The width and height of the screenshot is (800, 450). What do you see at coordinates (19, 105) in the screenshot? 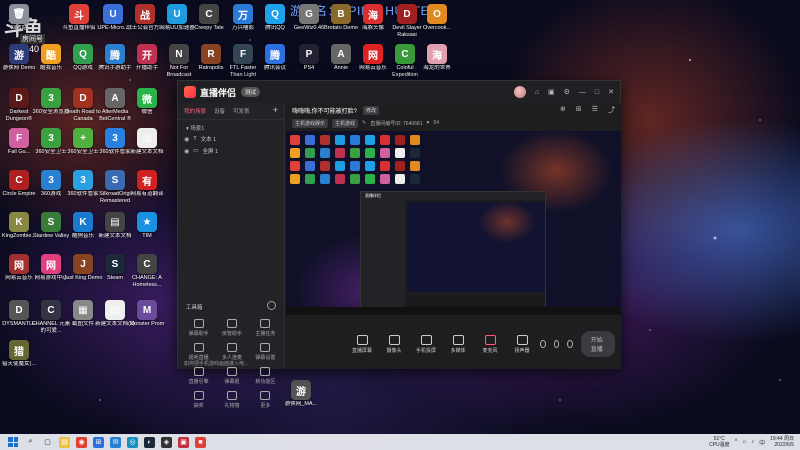
I see `desktop-icon: D Darkest Dungeon®` at bounding box center [19, 105].